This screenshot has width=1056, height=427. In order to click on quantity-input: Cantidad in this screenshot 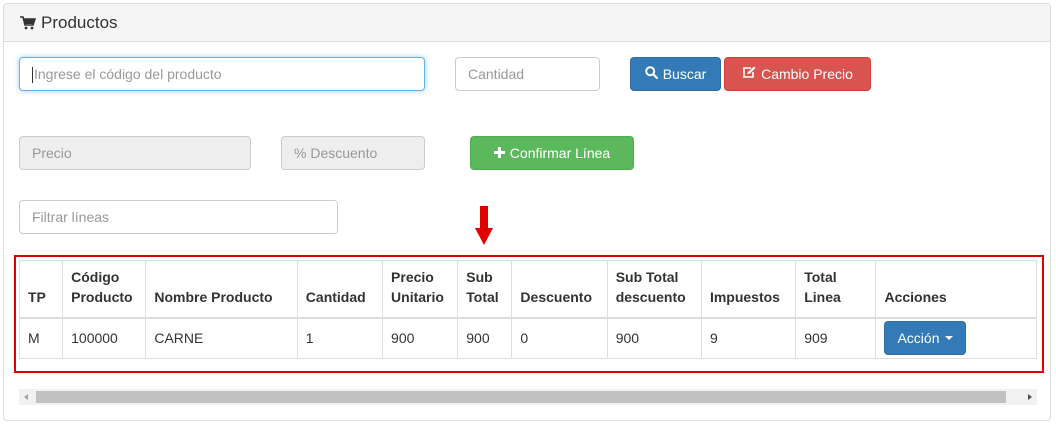, I will do `click(527, 74)`.